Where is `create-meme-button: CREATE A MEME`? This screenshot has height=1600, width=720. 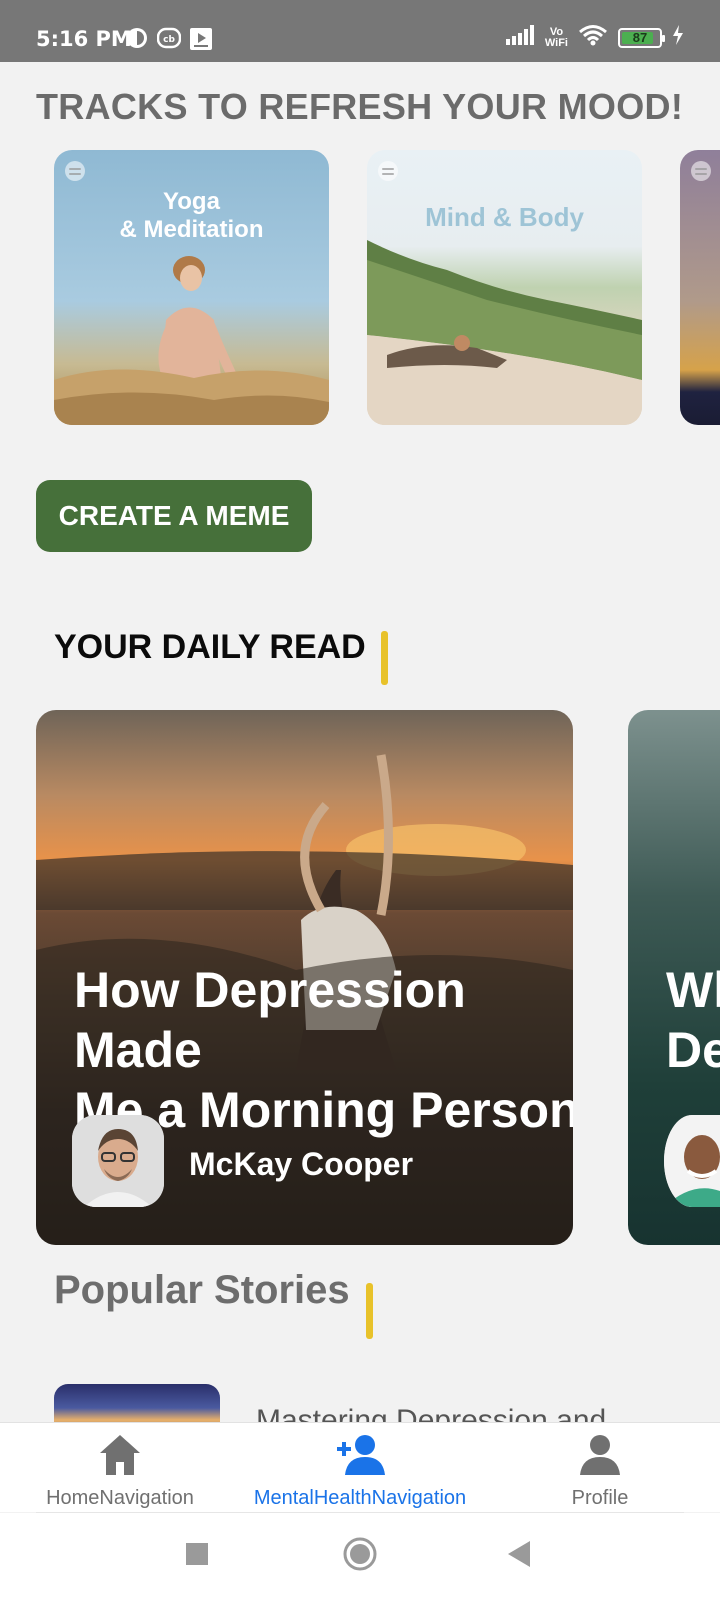
create-meme-button: CREATE A MEME is located at coordinates (174, 516).